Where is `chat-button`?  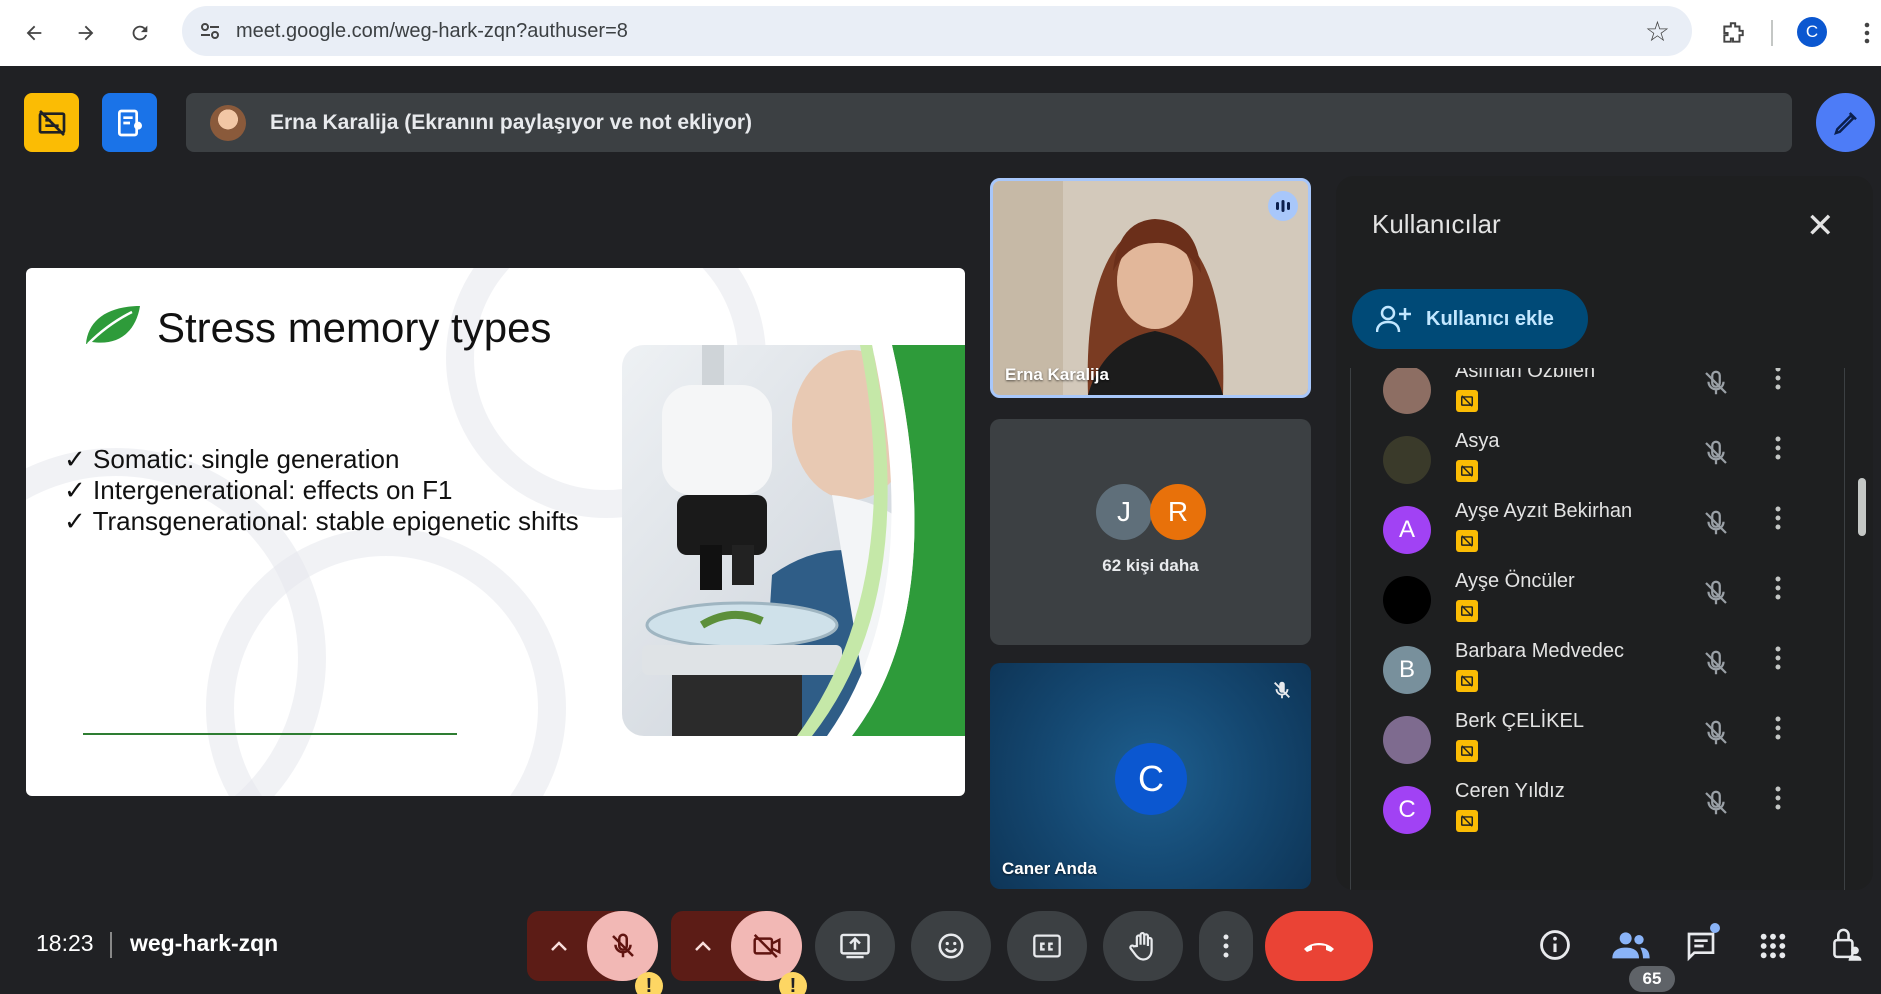
chat-button is located at coordinates (1701, 948).